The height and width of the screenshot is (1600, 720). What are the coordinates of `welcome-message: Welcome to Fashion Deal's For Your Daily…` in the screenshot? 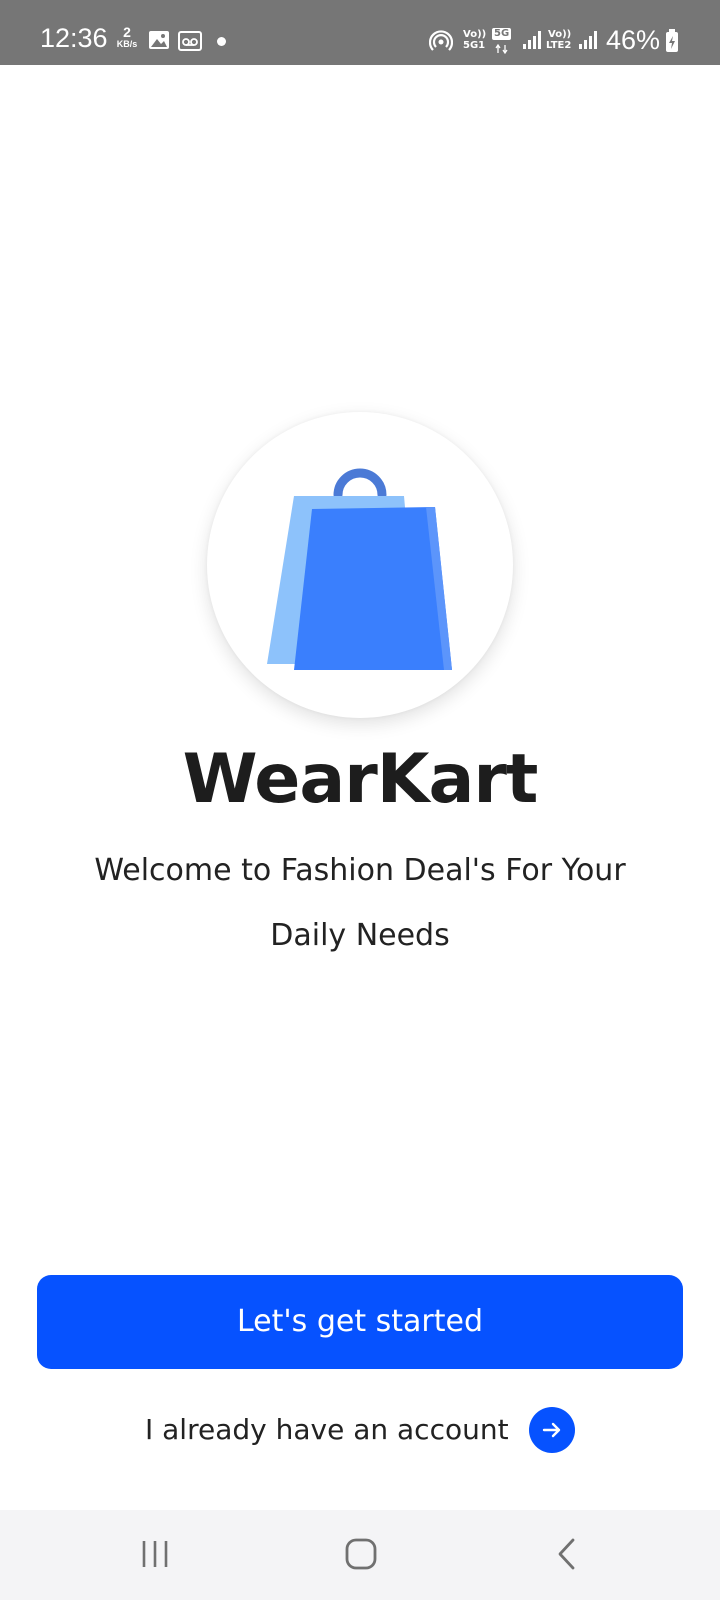 It's located at (360, 903).